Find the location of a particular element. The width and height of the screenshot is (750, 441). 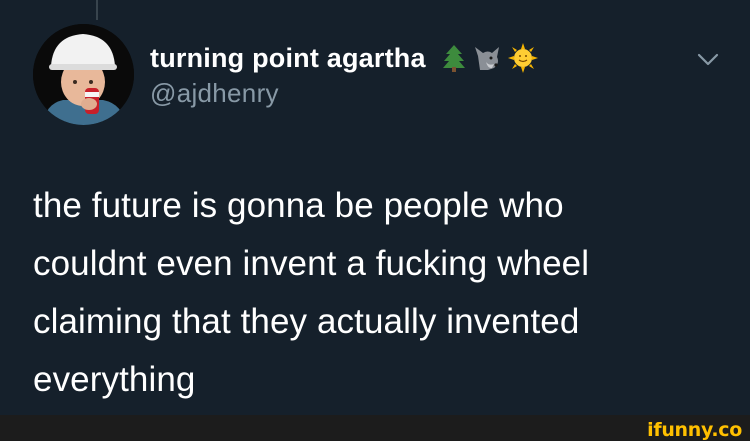

avatar is located at coordinates (83, 74).